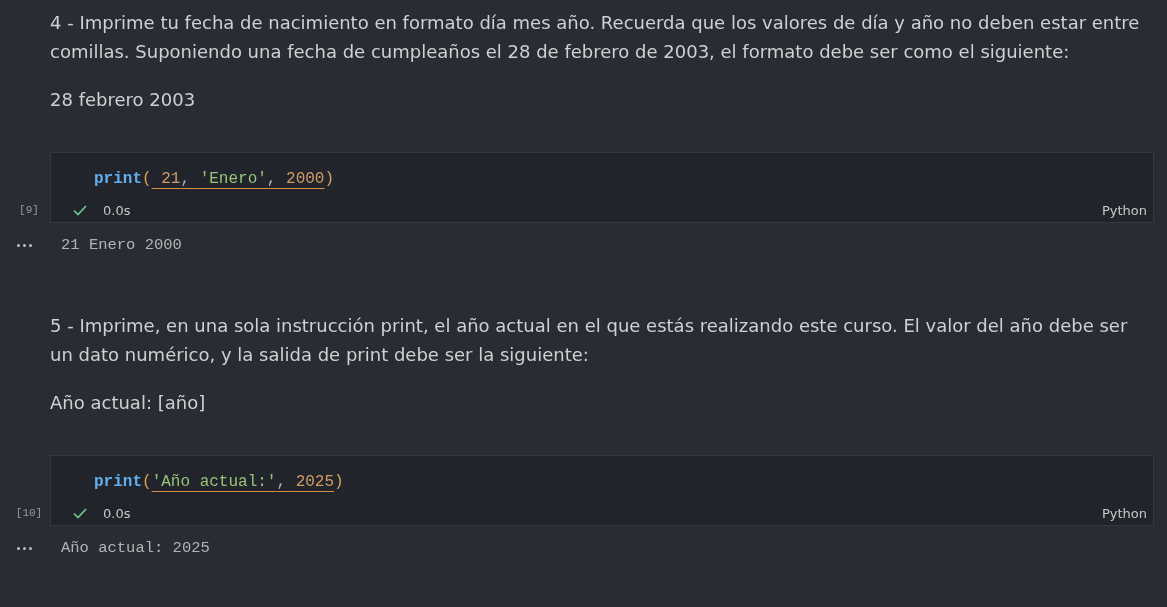 The height and width of the screenshot is (607, 1167). Describe the element at coordinates (121, 245) in the screenshot. I see `output-text: 21 Enero 2000` at that location.